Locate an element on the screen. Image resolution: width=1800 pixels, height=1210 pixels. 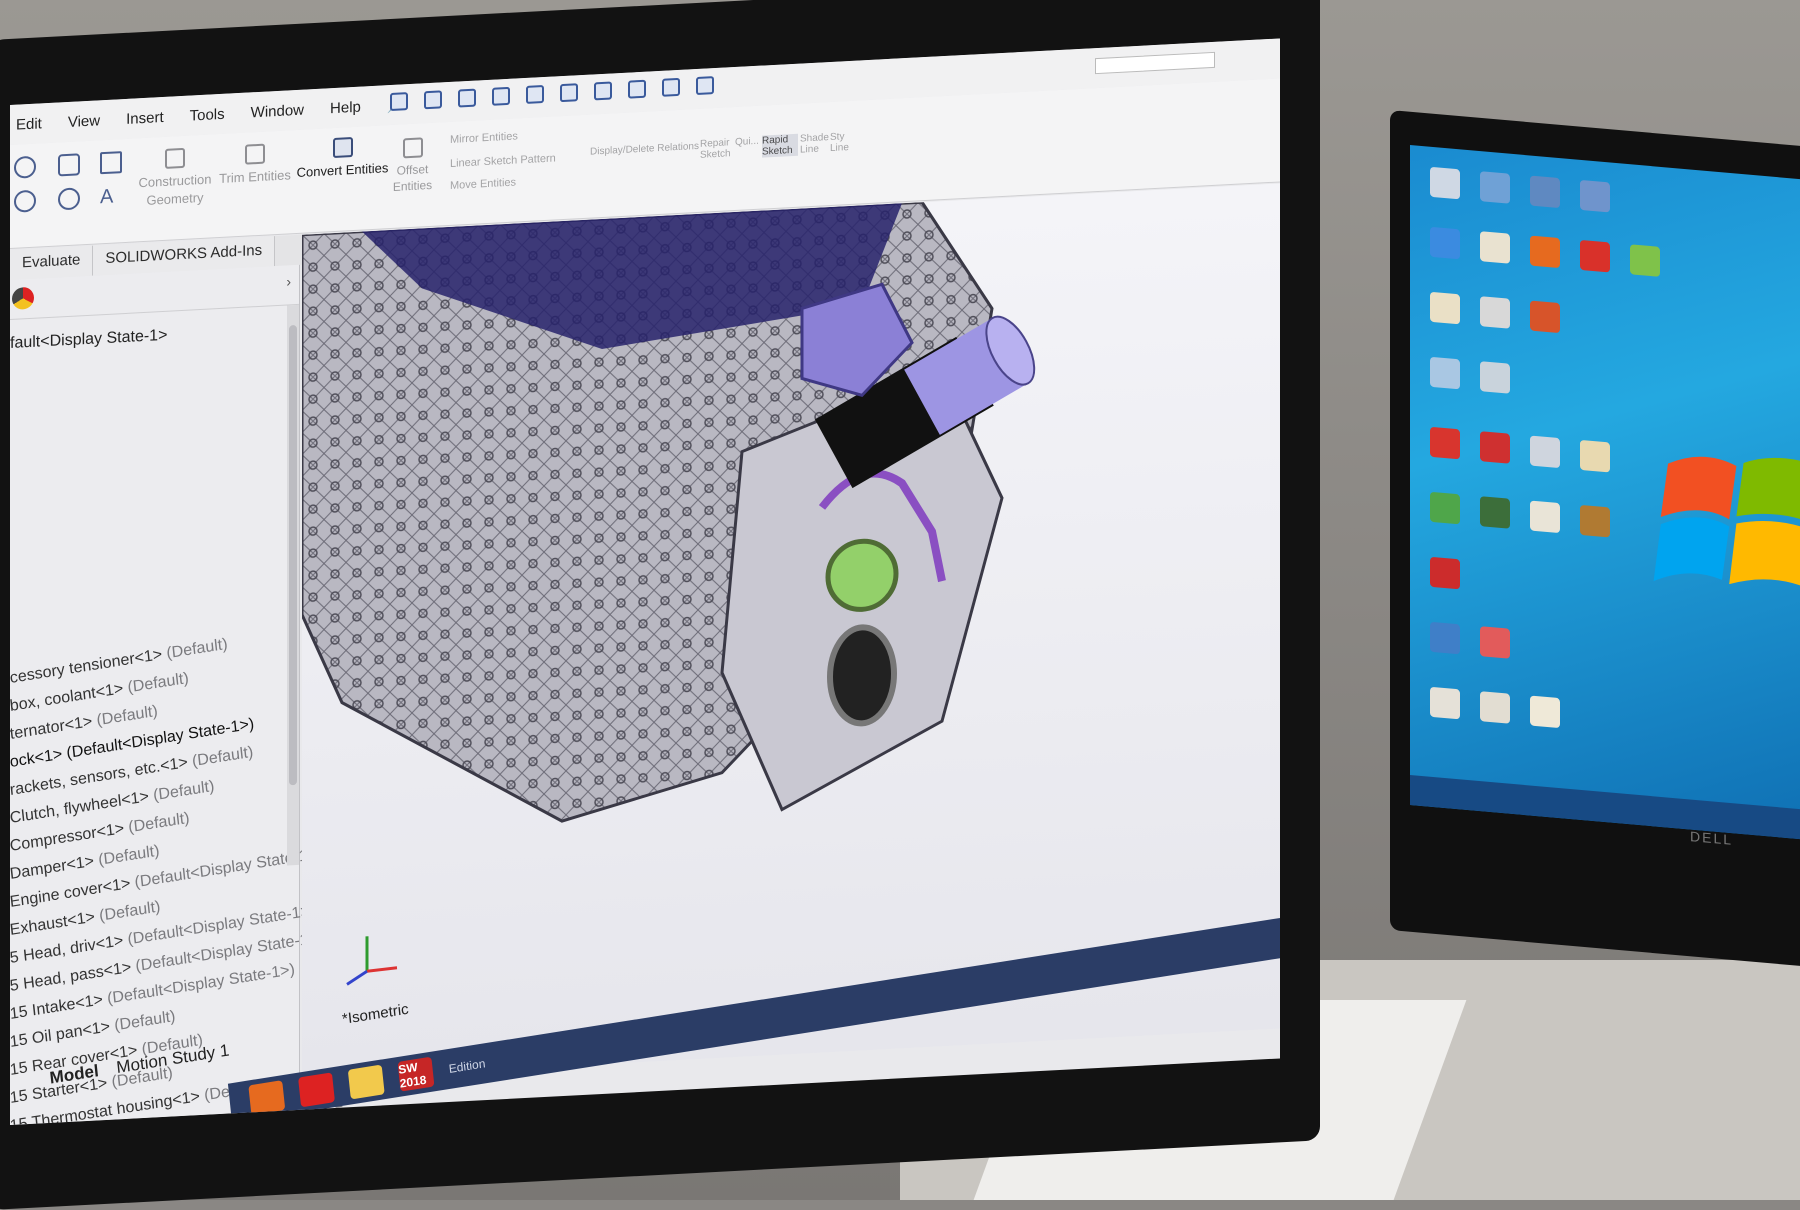
rebuild-icon is located at coordinates (671, 87).